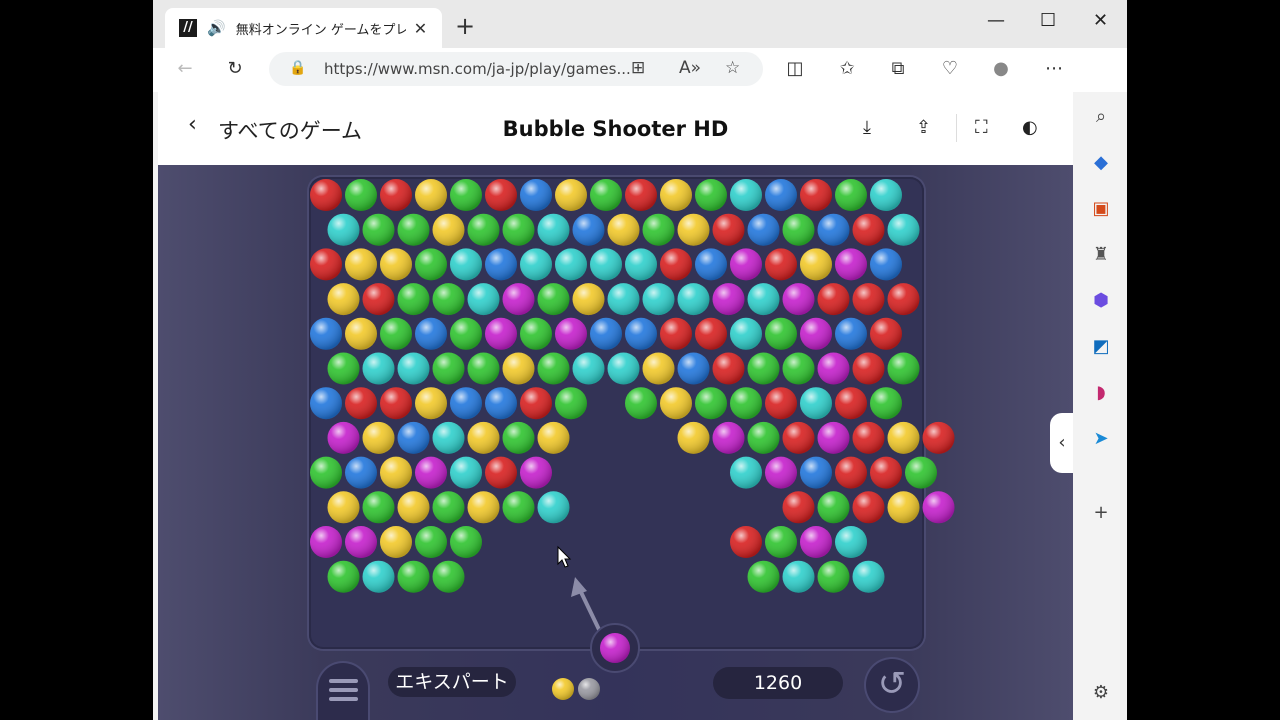  What do you see at coordinates (303, 28) in the screenshot?
I see `browser-tab: // 🔊 無料オンライン ゲームをプレイ | M ✕` at bounding box center [303, 28].